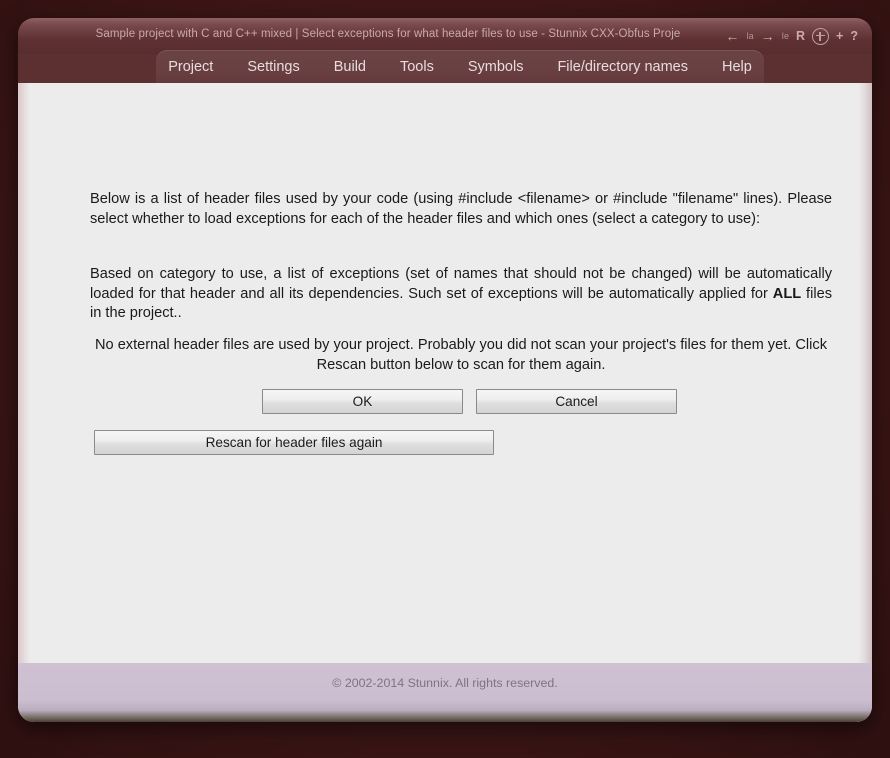  What do you see at coordinates (749, 36) in the screenshot?
I see `back-label-icon: ǀa` at bounding box center [749, 36].